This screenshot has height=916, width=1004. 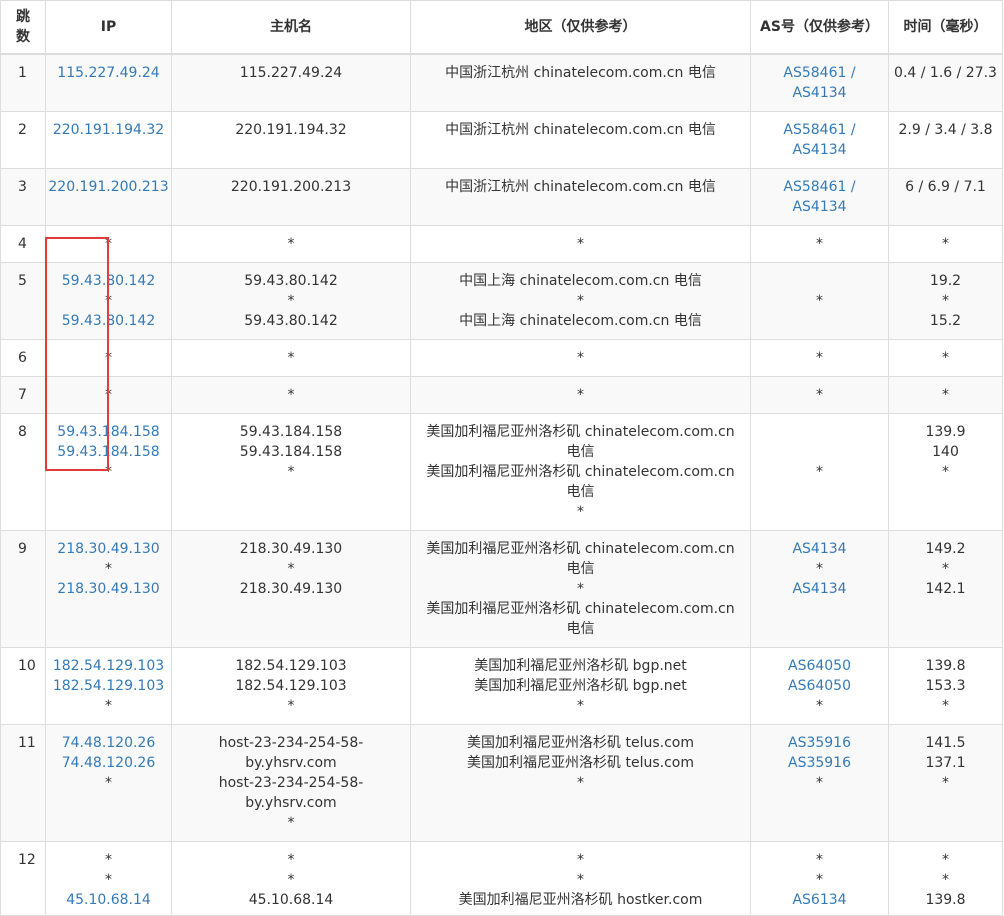 What do you see at coordinates (819, 27) in the screenshot?
I see `header-as: AS号（仅供参考）` at bounding box center [819, 27].